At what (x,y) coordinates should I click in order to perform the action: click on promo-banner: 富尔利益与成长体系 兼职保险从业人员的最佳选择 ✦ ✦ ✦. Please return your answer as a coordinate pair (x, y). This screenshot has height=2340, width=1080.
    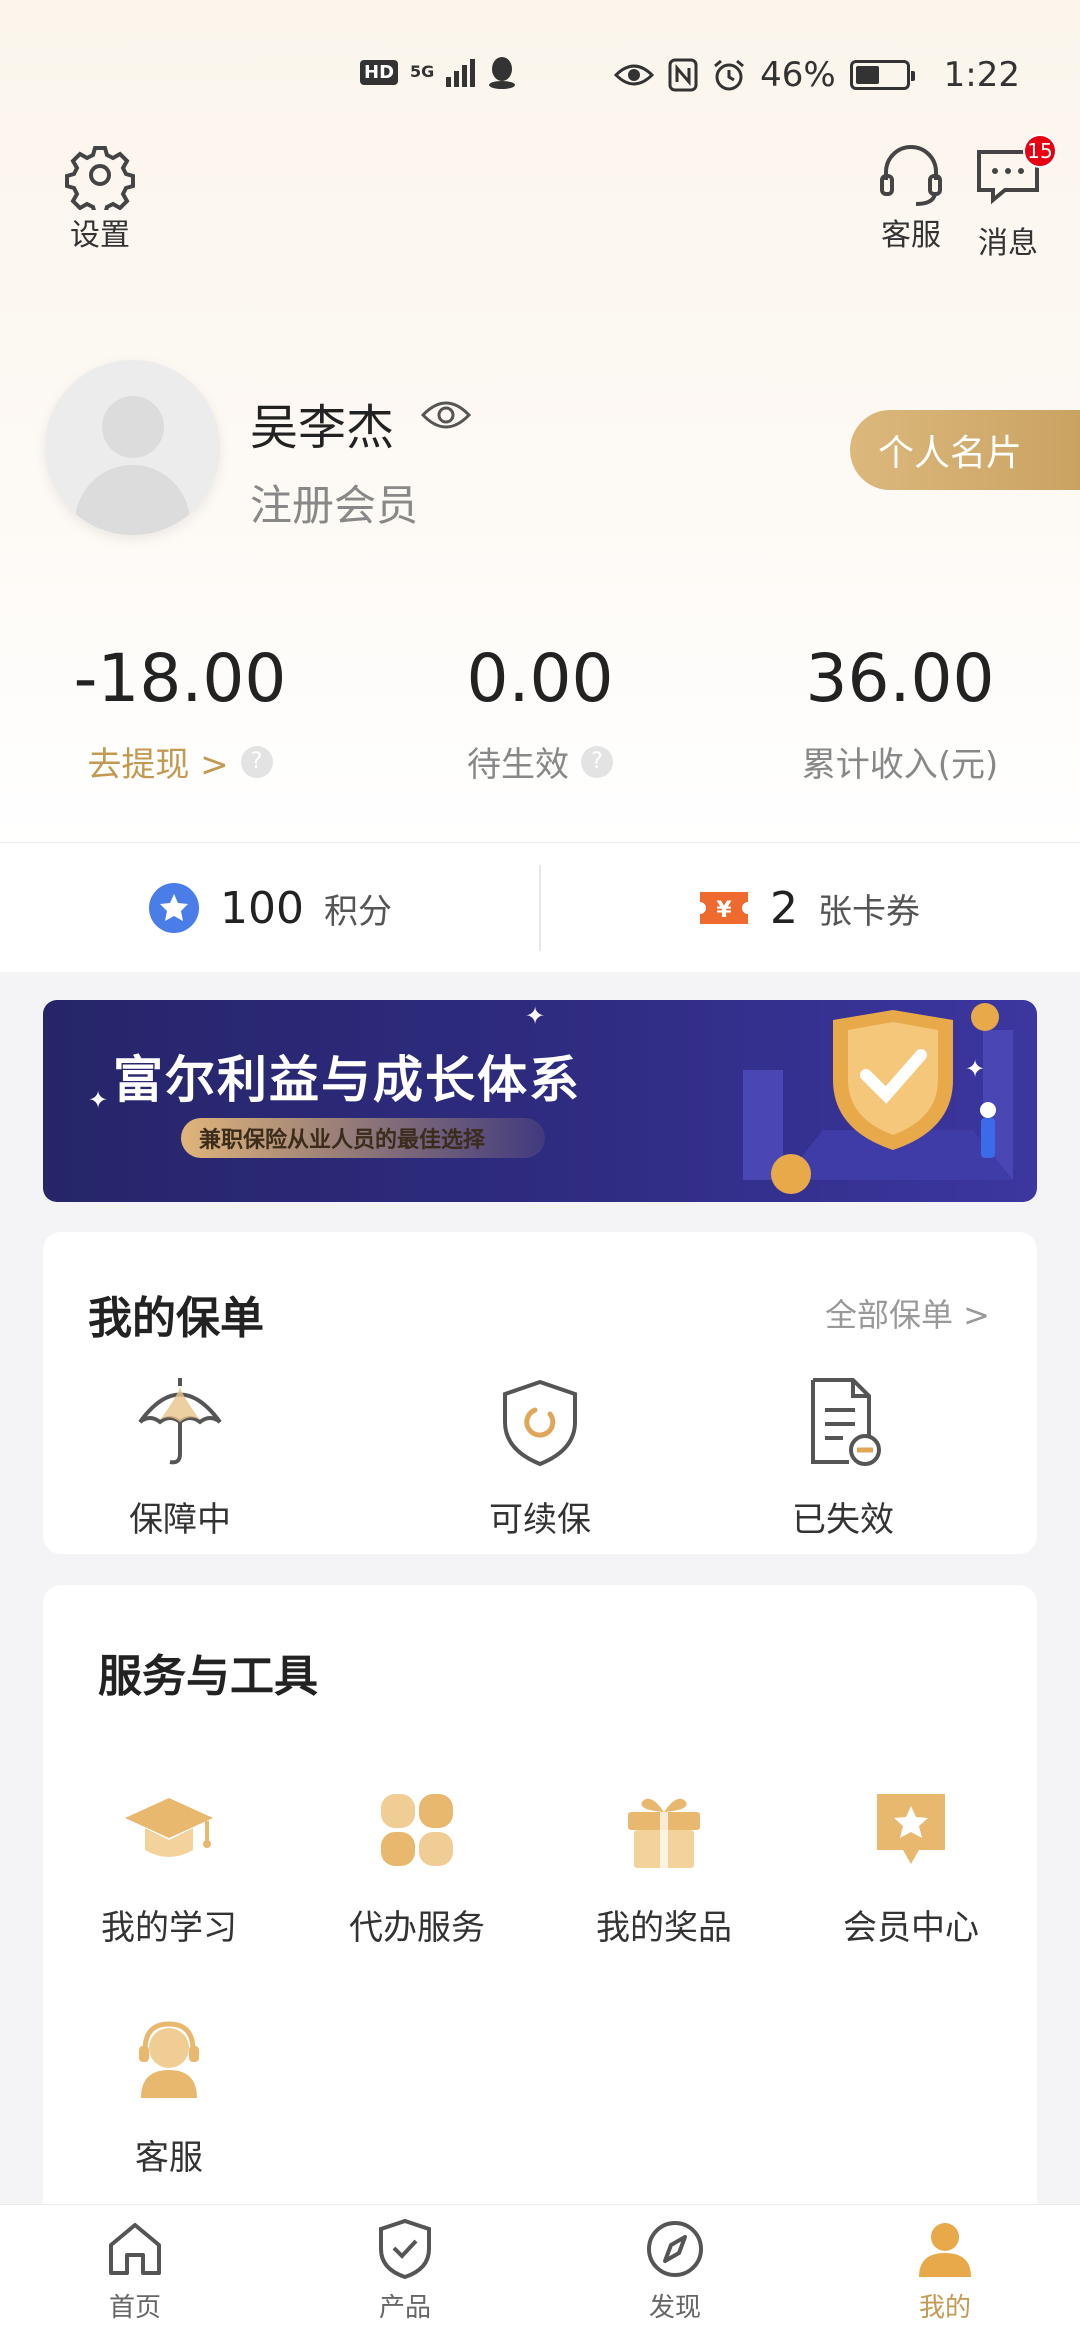
    Looking at the image, I should click on (540, 1101).